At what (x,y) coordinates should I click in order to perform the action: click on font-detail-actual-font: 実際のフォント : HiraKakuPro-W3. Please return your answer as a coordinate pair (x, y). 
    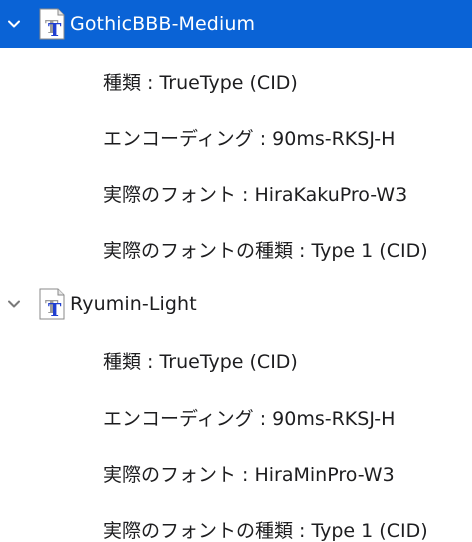
    Looking at the image, I should click on (255, 194).